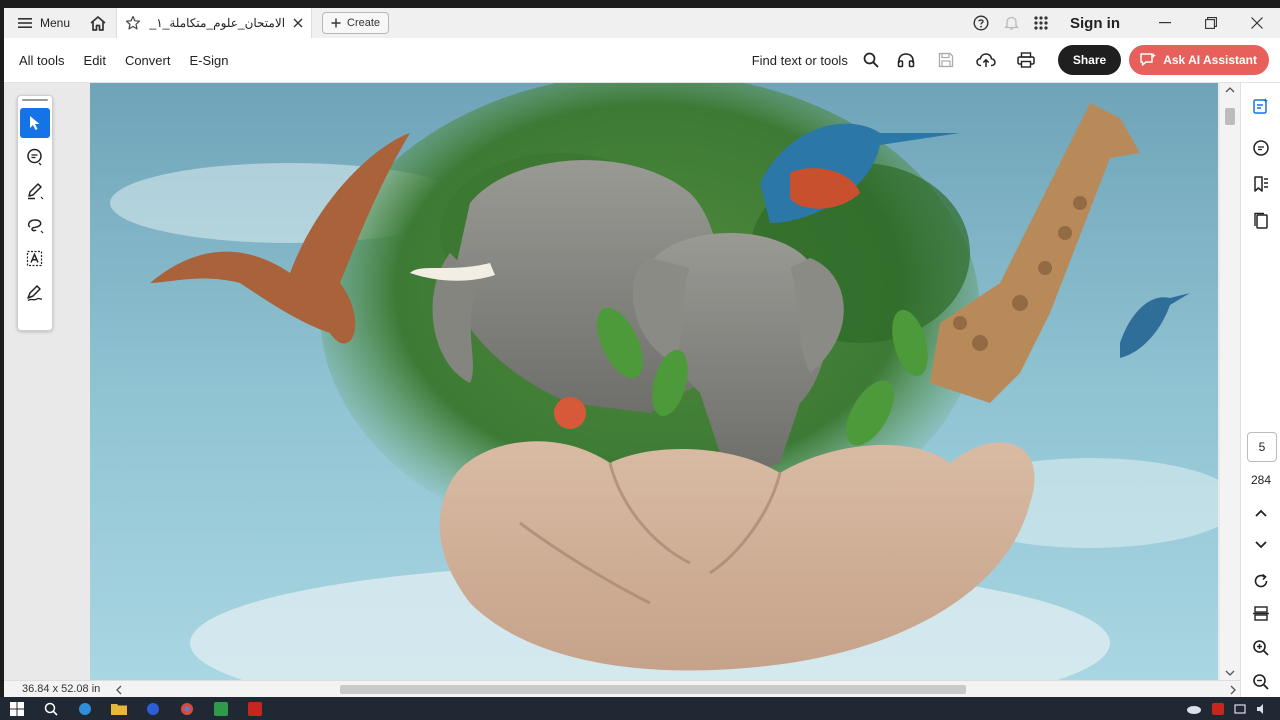 This screenshot has width=1280, height=720. I want to click on upload-button, so click(986, 60).